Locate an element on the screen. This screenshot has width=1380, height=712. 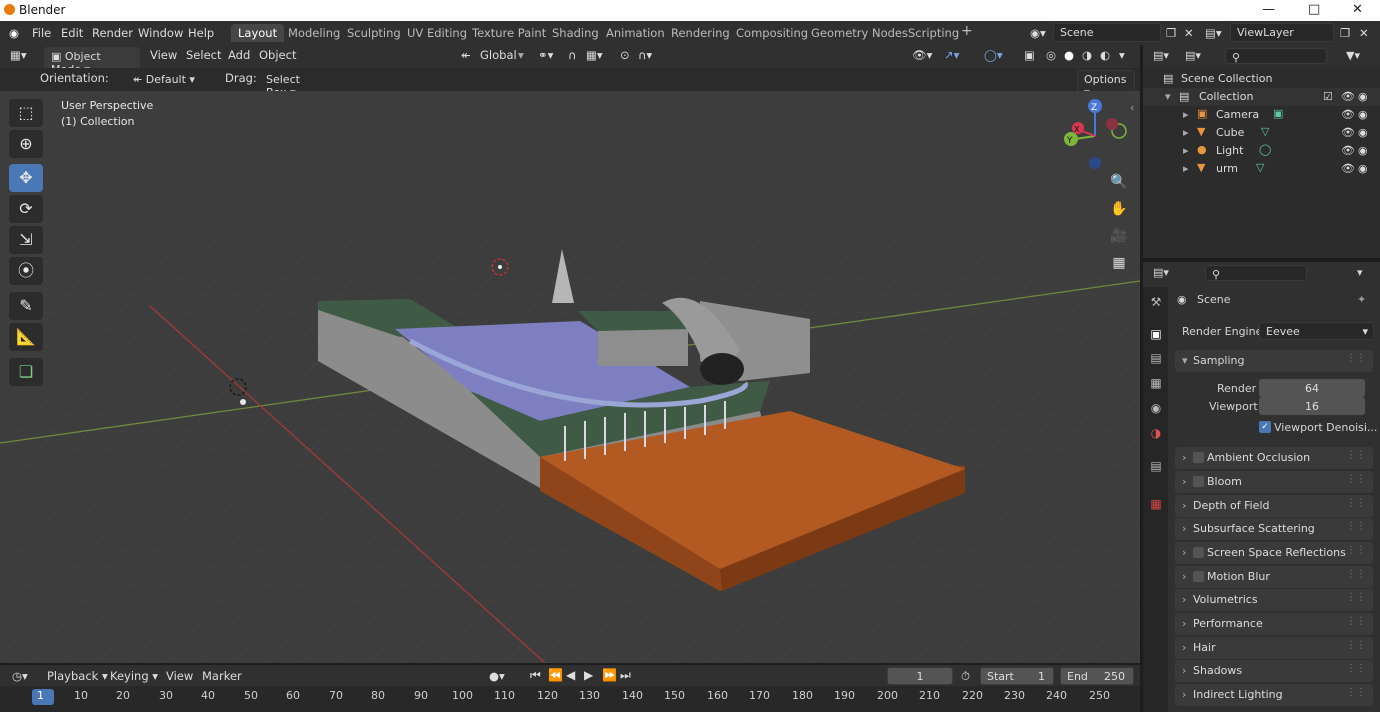
next-keyframe-icon: ⏩ is located at coordinates (609, 675).